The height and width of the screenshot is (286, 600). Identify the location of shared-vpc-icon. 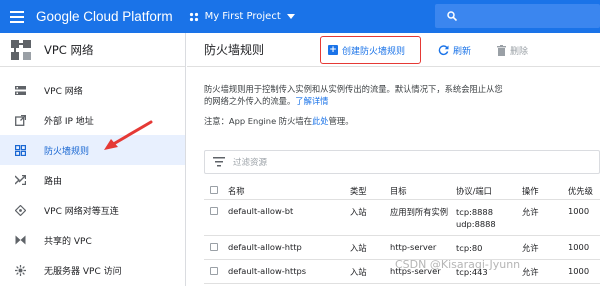
(20, 240).